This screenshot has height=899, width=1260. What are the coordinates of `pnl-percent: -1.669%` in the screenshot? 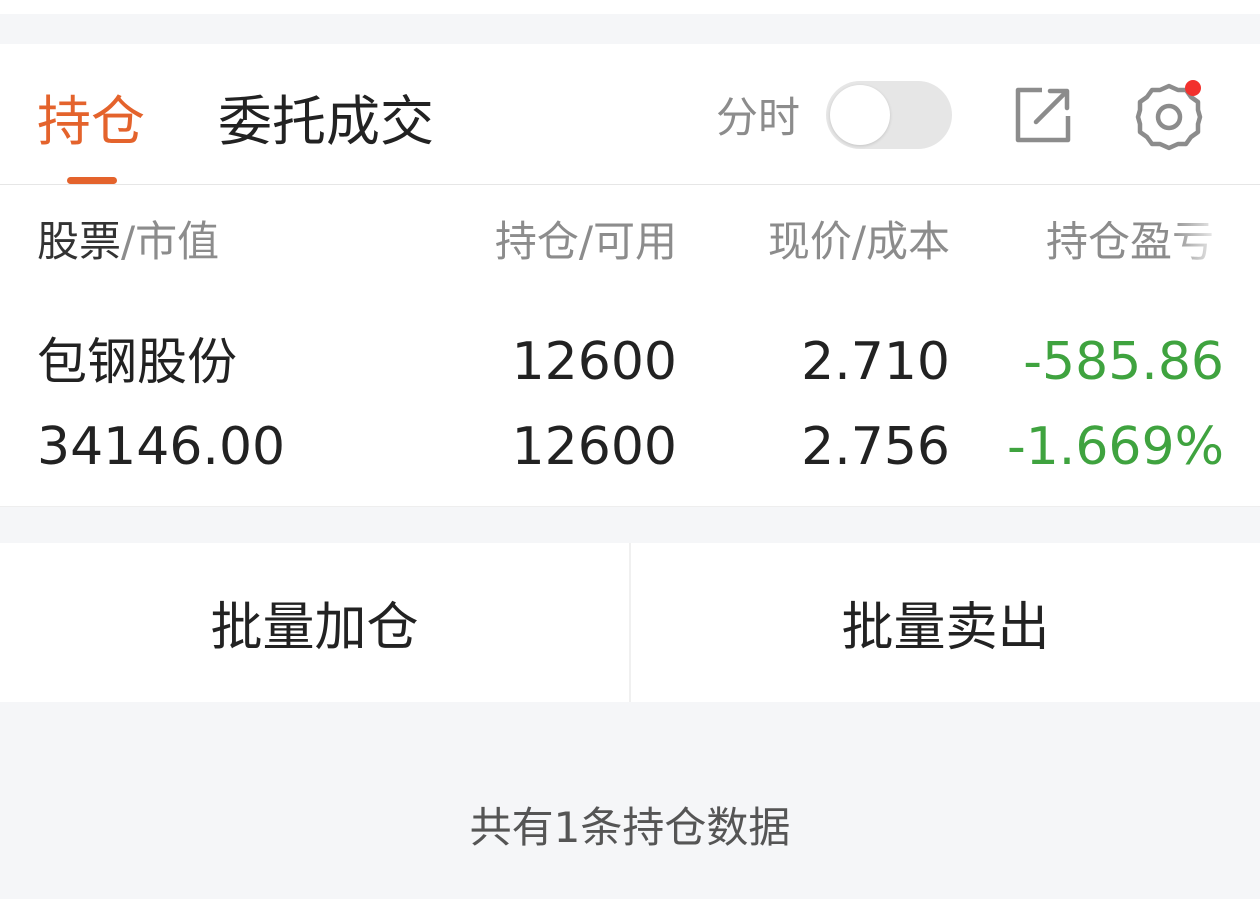 It's located at (1115, 447).